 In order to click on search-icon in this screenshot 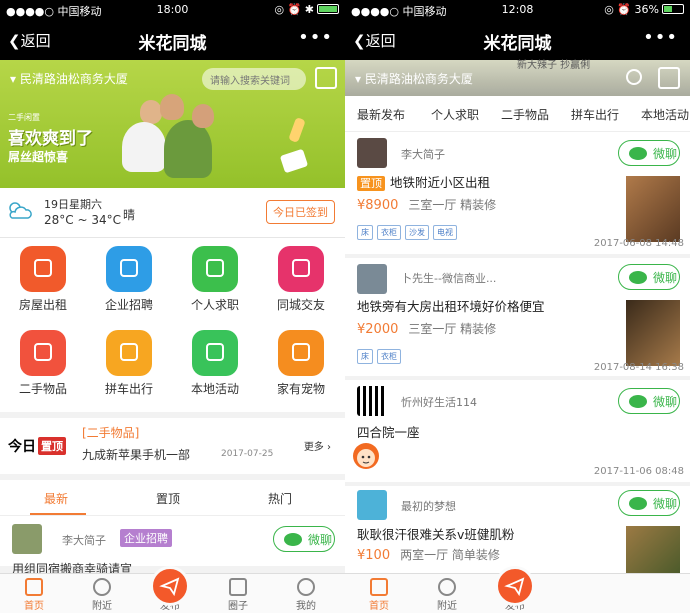, I will do `click(634, 77)`.